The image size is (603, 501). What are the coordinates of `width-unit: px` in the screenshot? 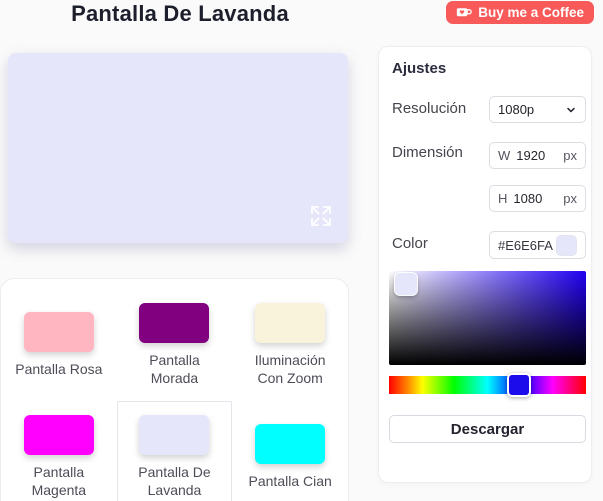 It's located at (570, 155).